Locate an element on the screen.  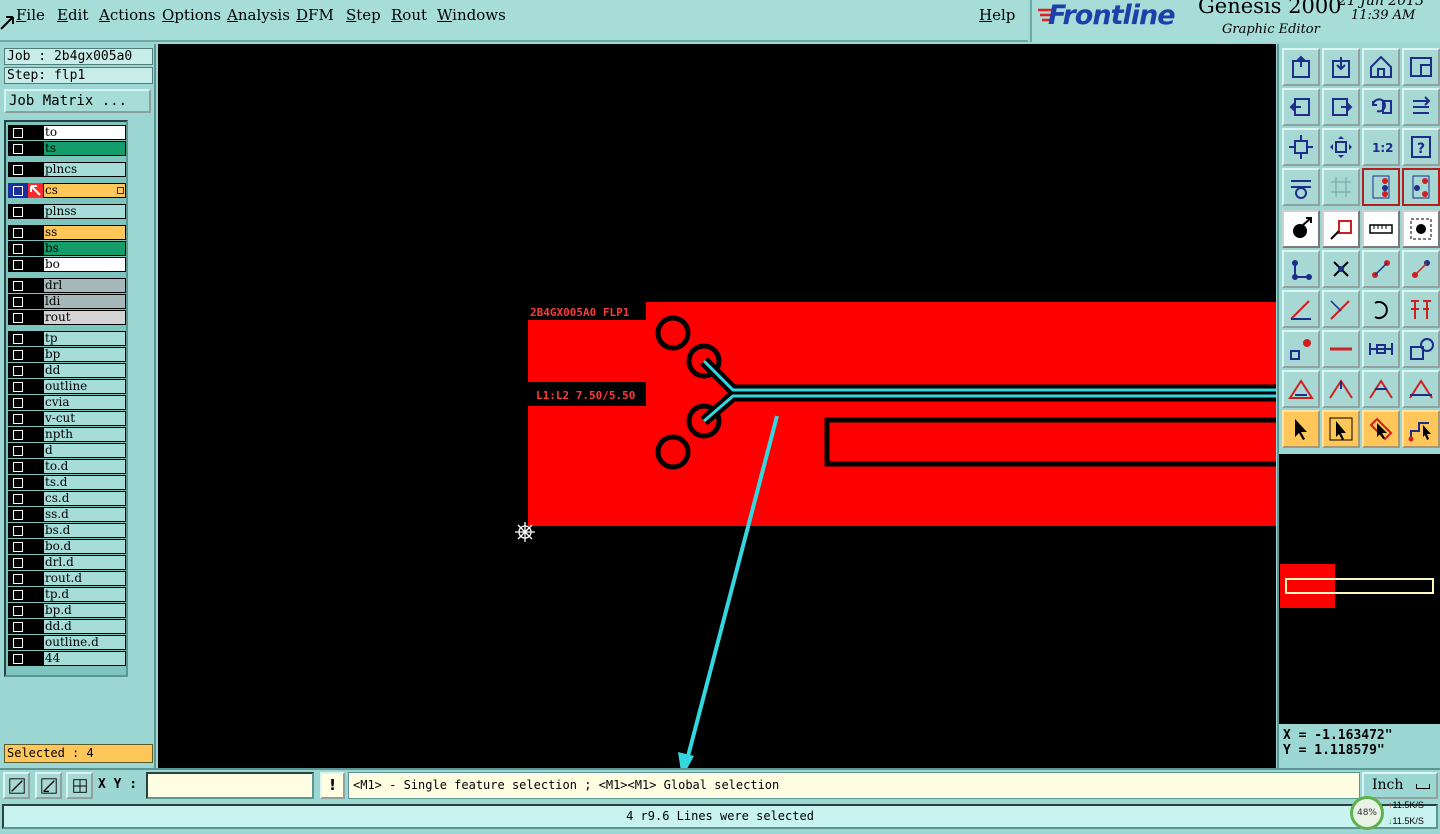
layer-row-npth: npth is located at coordinates (67, 434).